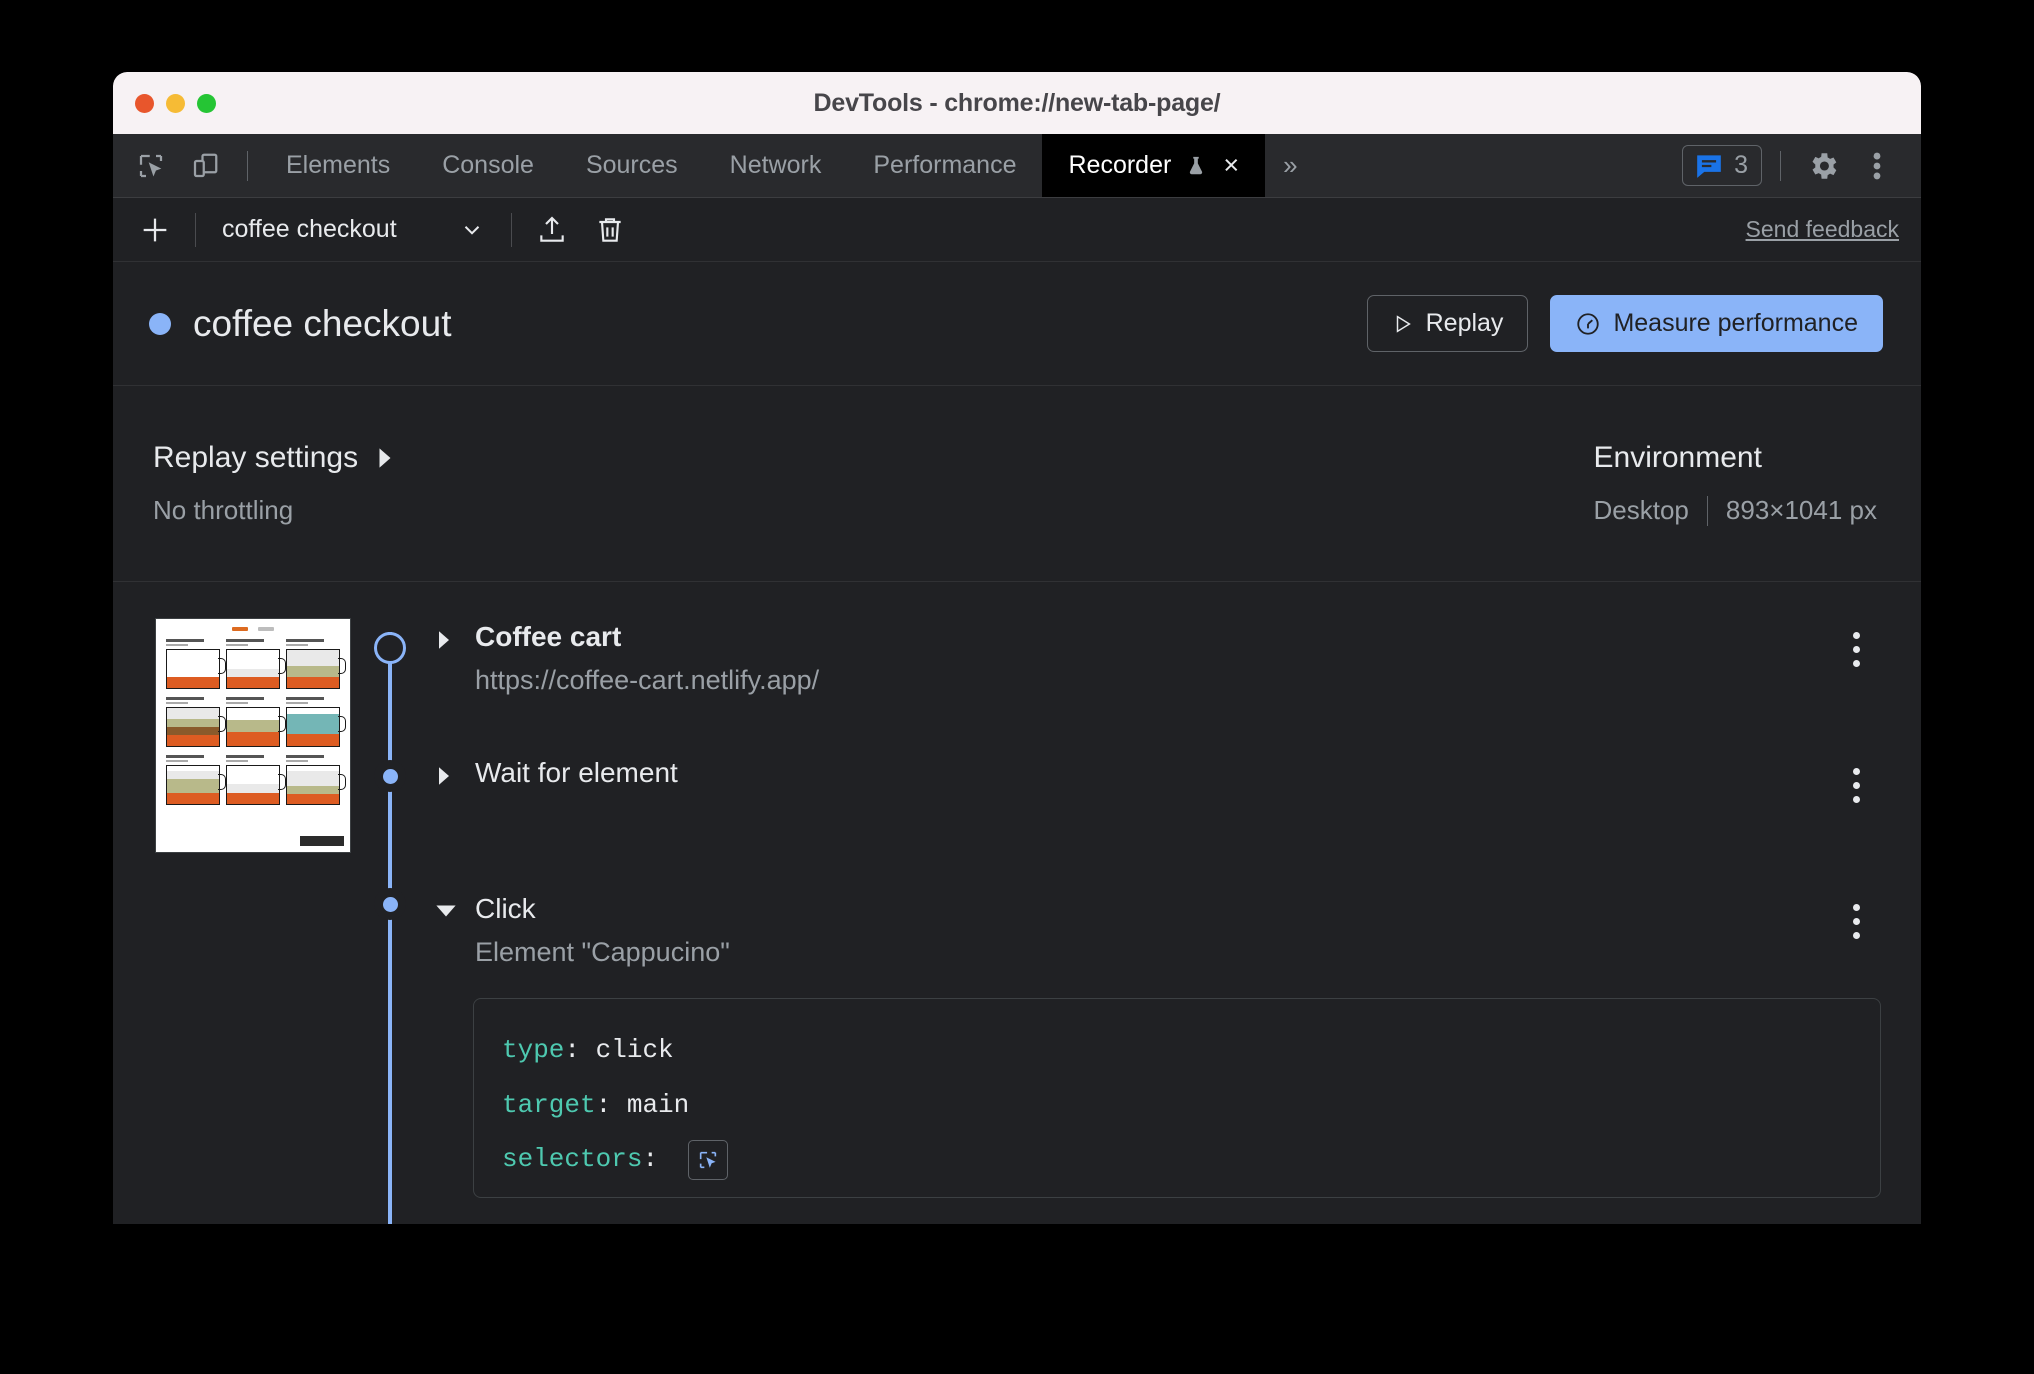 This screenshot has width=2034, height=1374. I want to click on recording-title-wrap: coffee checkout, so click(300, 324).